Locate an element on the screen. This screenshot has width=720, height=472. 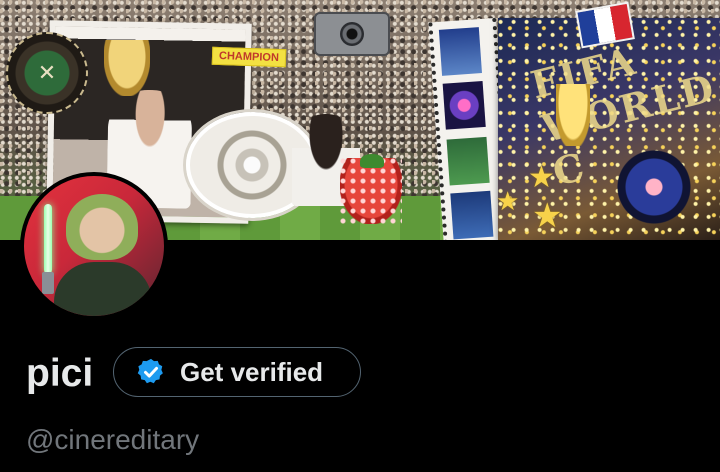
avatar is located at coordinates (94, 246).